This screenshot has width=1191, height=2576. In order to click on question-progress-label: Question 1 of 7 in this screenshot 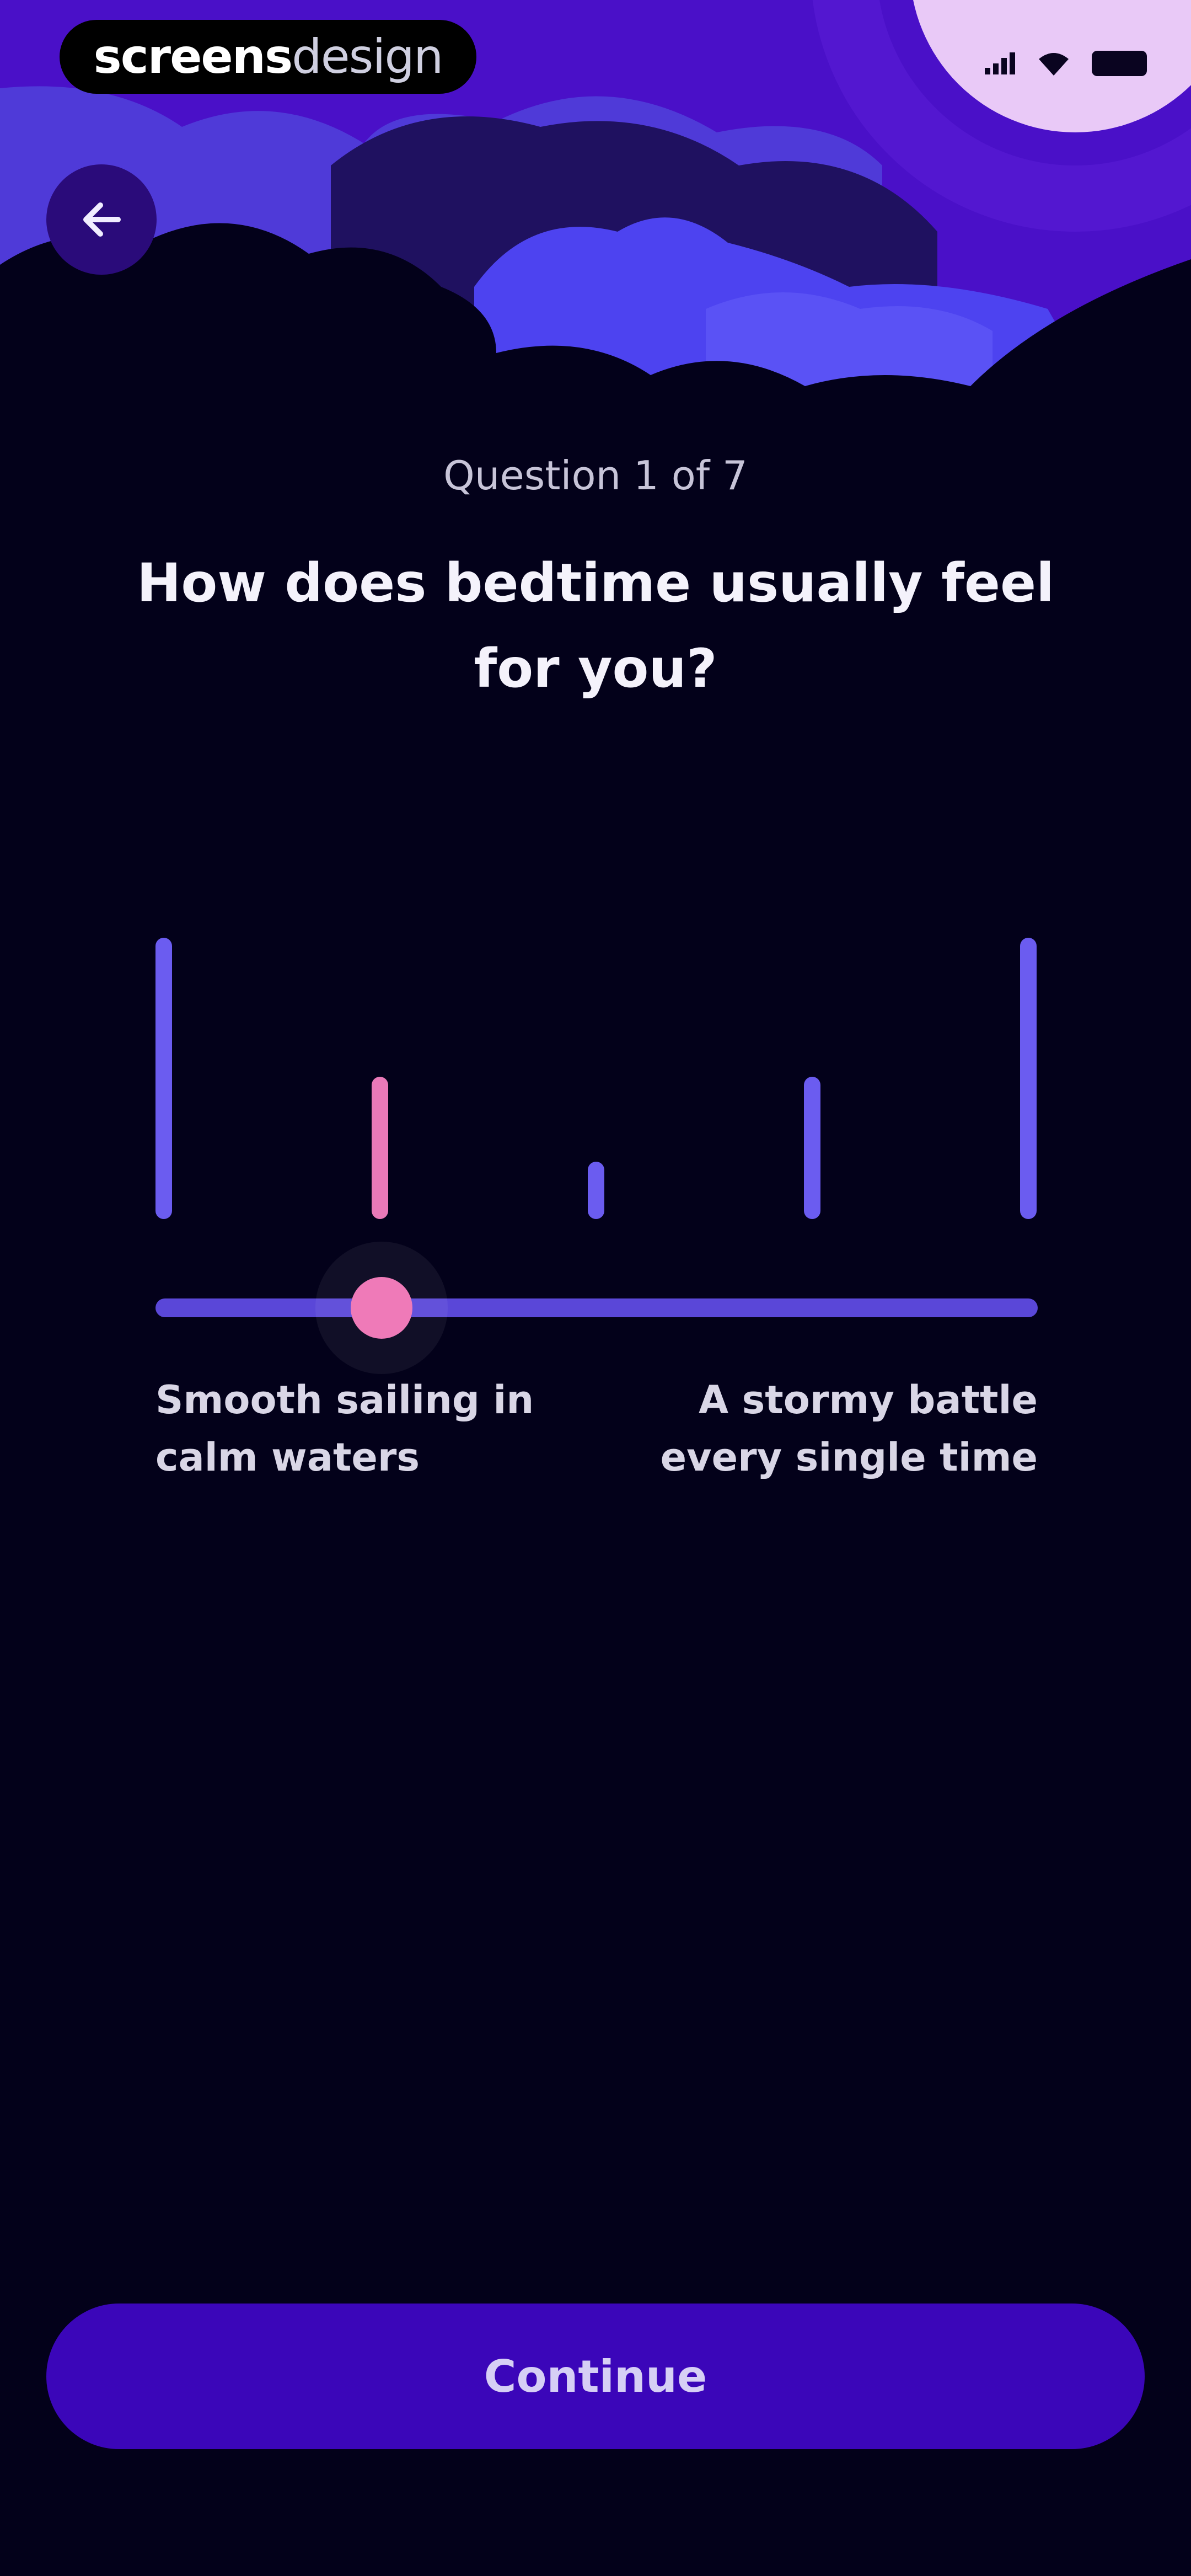, I will do `click(595, 475)`.